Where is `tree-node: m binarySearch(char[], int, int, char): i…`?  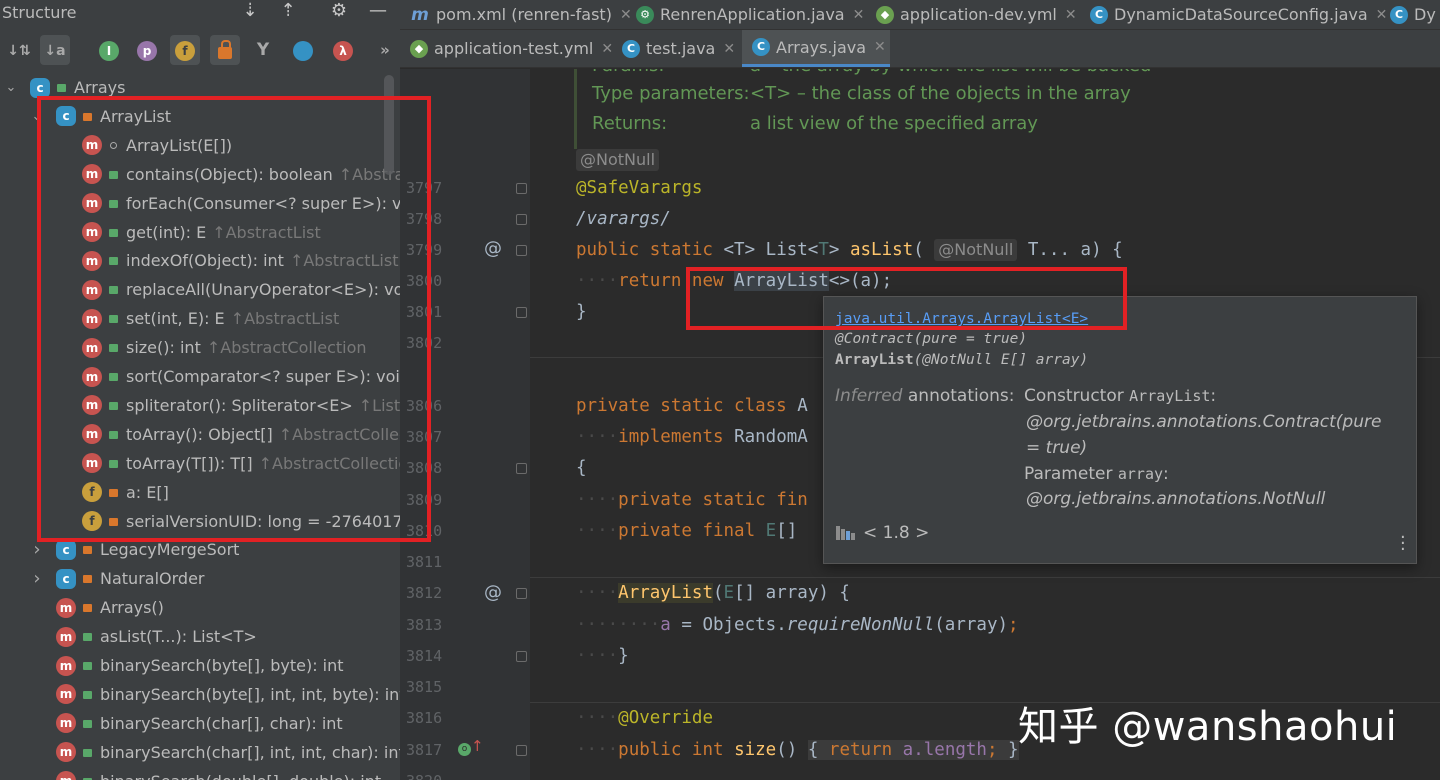
tree-node: m binarySearch(char[], int, int, char): i… is located at coordinates (228, 752).